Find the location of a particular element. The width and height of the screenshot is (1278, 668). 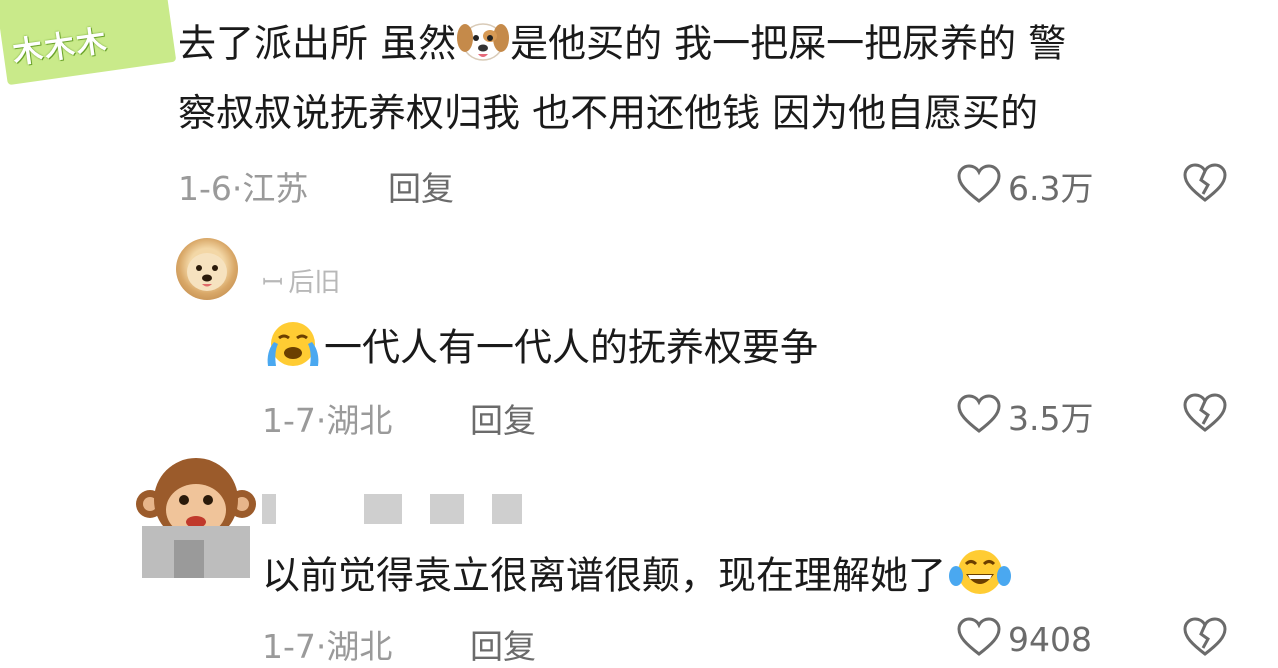

comment-2-text: 一代人有一代人的抚养权要争 is located at coordinates (571, 347).